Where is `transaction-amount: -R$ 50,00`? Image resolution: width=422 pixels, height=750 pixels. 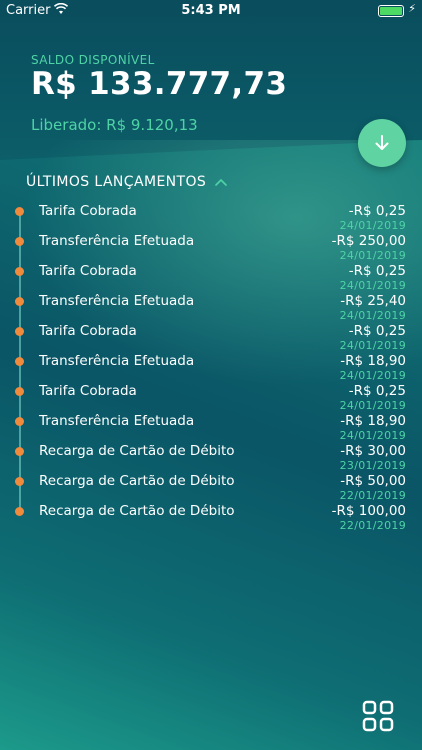 transaction-amount: -R$ 50,00 is located at coordinates (373, 481).